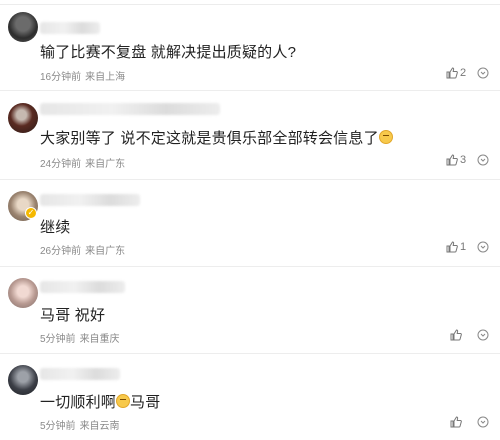 The width and height of the screenshot is (500, 440). Describe the element at coordinates (105, 77) in the screenshot. I see `comment-location: 来自上海` at that location.